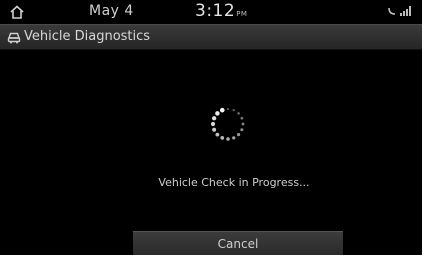  What do you see at coordinates (392, 11) in the screenshot?
I see `phone-status-icon` at bounding box center [392, 11].